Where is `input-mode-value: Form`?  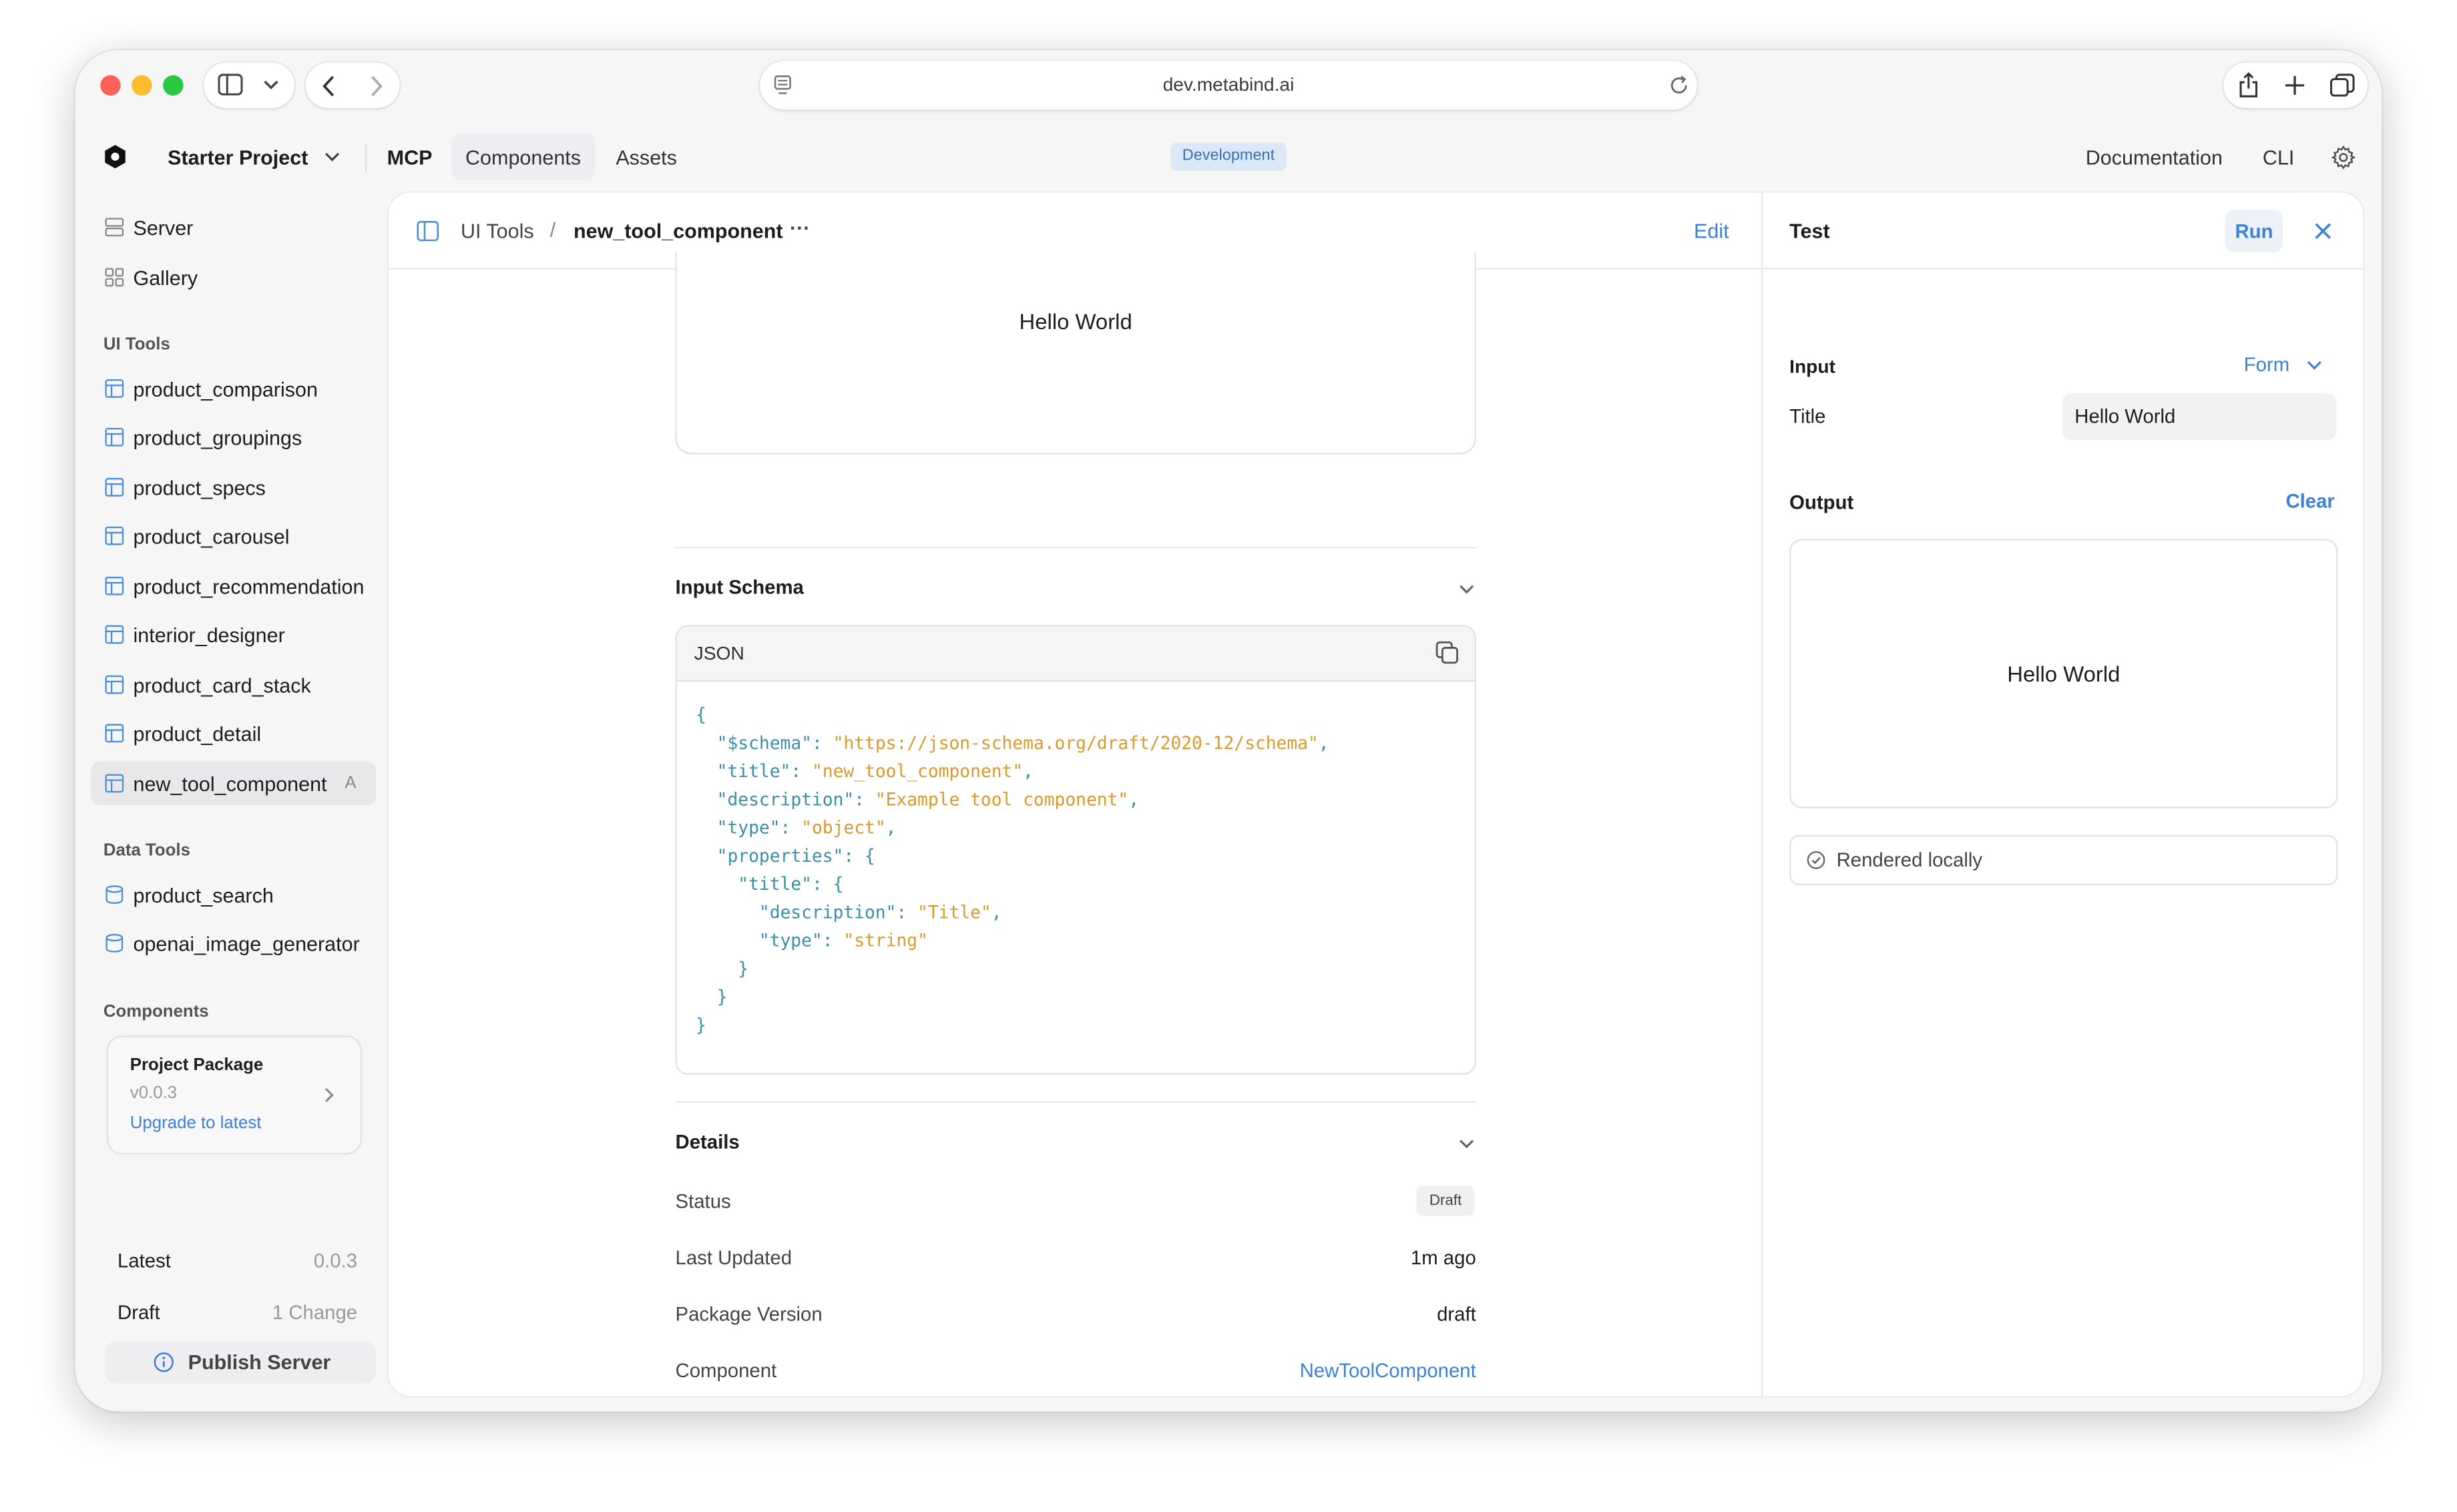 input-mode-value: Form is located at coordinates (2266, 365).